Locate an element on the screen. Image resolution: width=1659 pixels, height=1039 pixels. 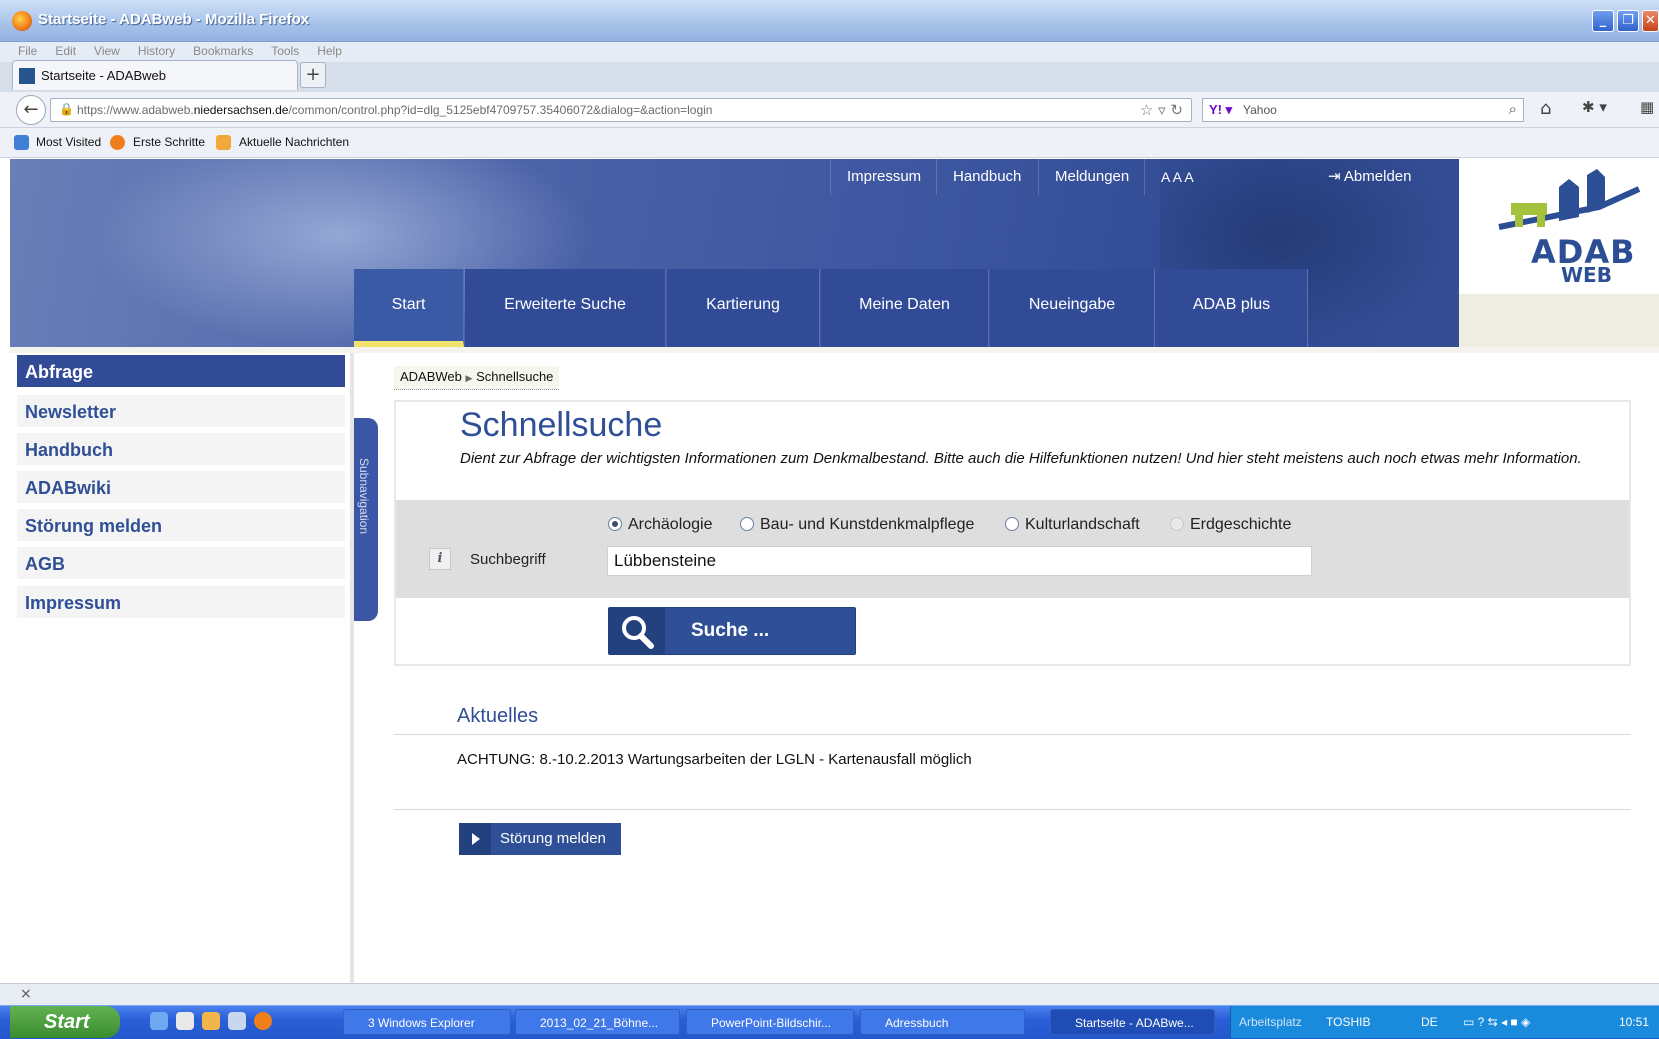
adab-web-logo: ADAB WEB is located at coordinates (1559, 226).